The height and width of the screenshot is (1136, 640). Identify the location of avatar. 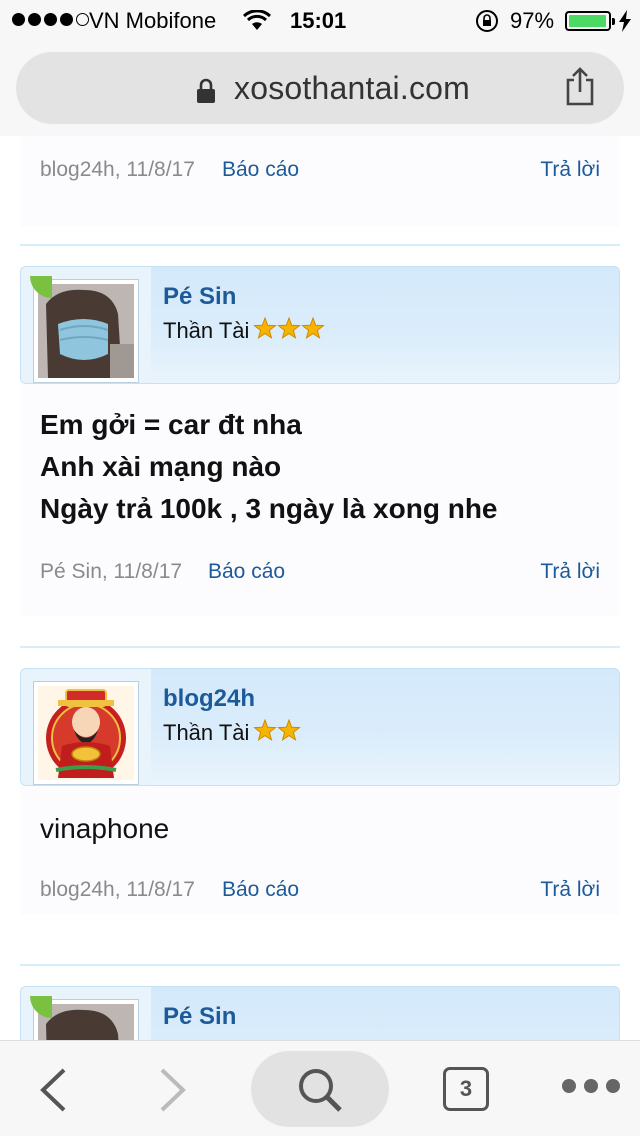
(86, 733).